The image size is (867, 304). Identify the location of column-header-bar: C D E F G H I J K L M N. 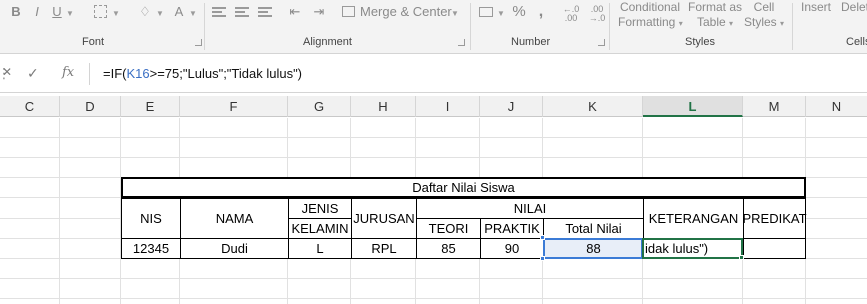
(433, 106).